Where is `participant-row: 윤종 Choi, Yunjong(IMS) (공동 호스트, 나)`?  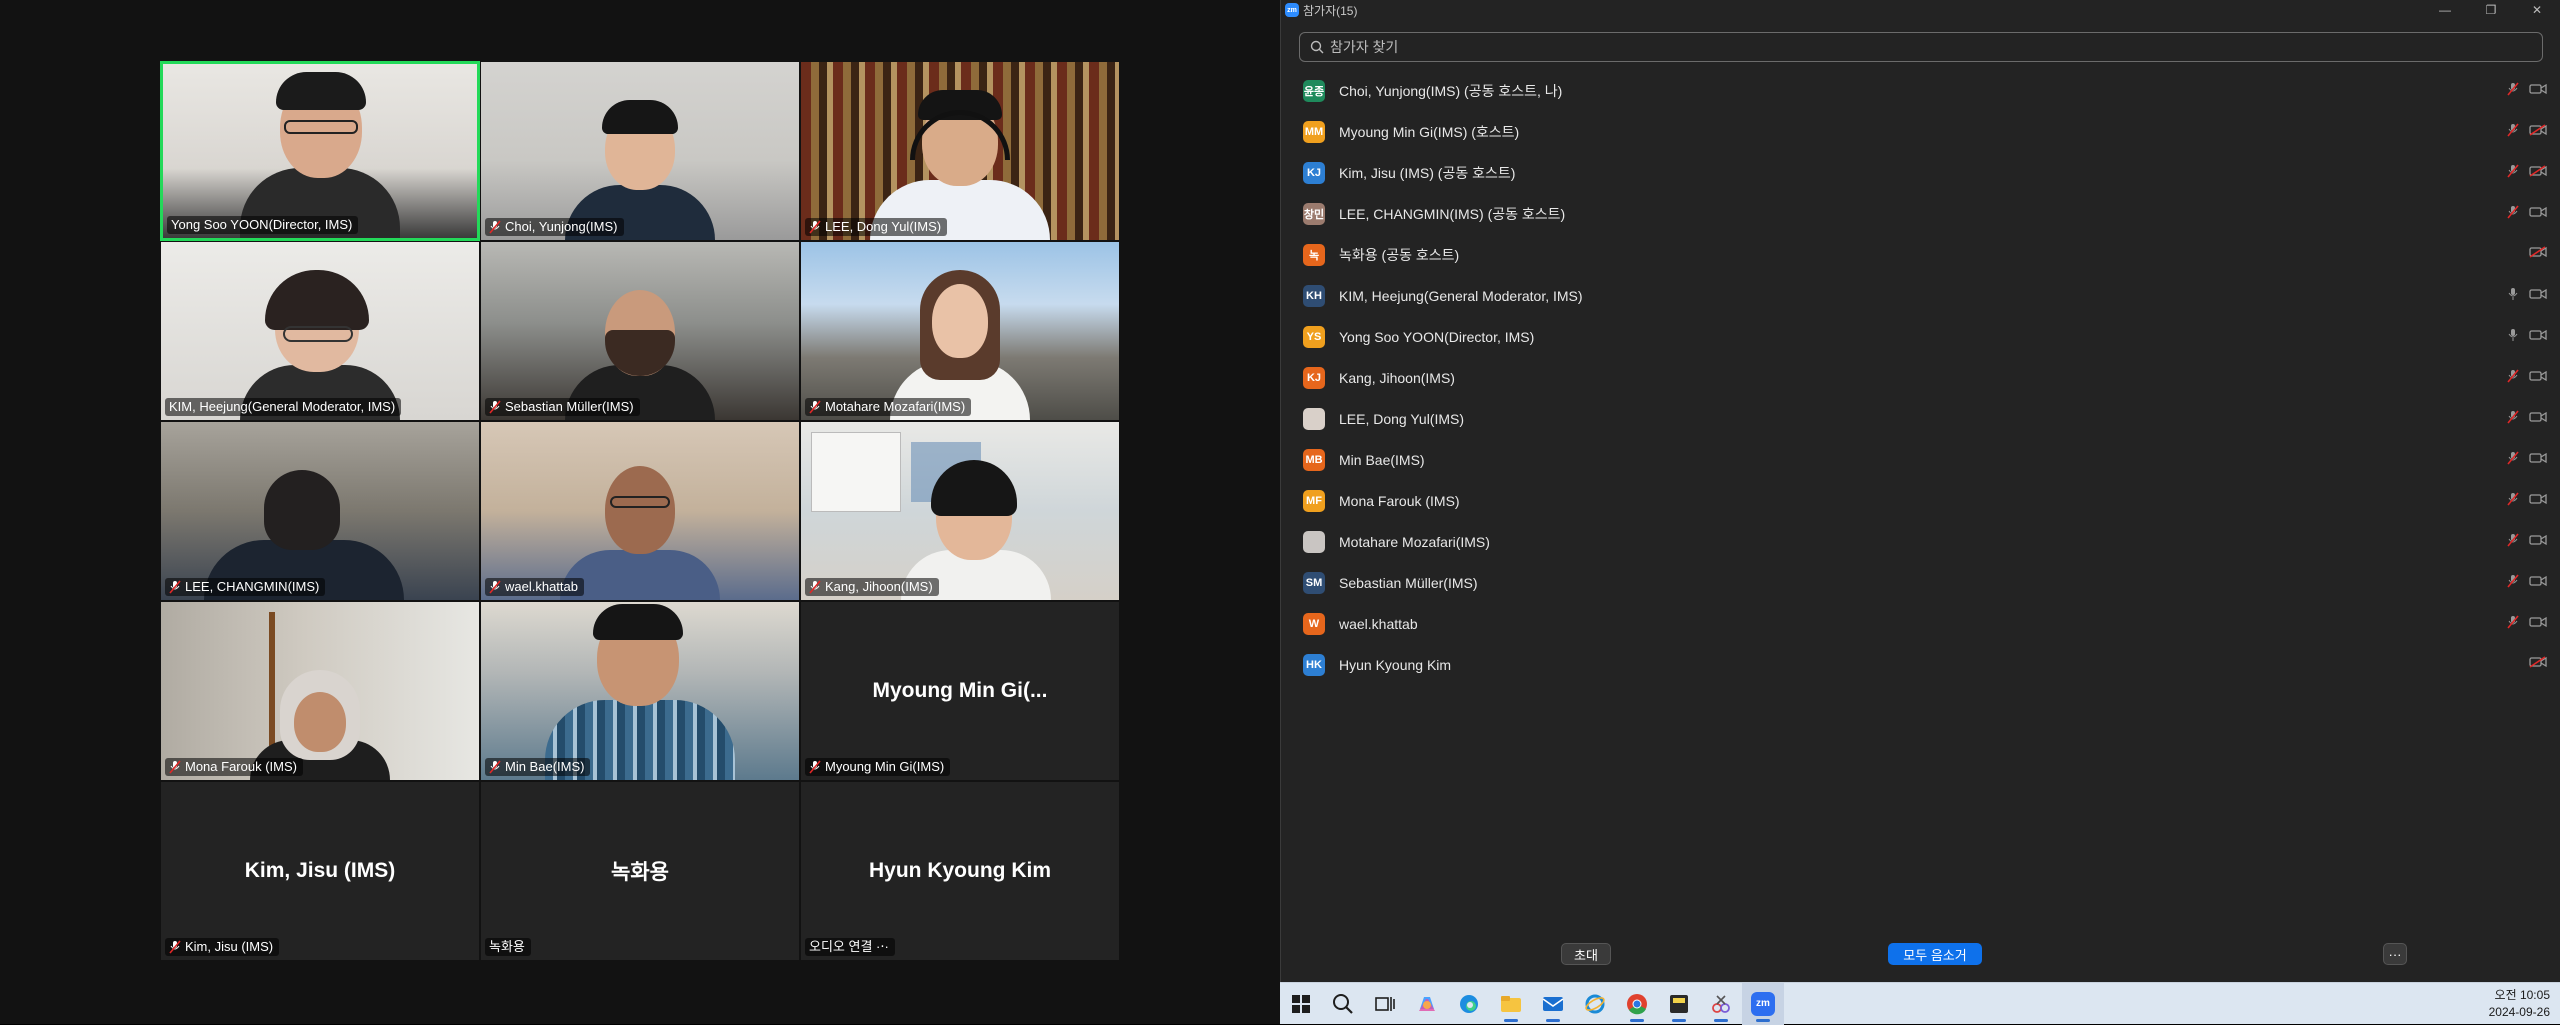
participant-row: 윤종 Choi, Yunjong(IMS) (공동 호스트, 나) is located at coordinates (1920, 90).